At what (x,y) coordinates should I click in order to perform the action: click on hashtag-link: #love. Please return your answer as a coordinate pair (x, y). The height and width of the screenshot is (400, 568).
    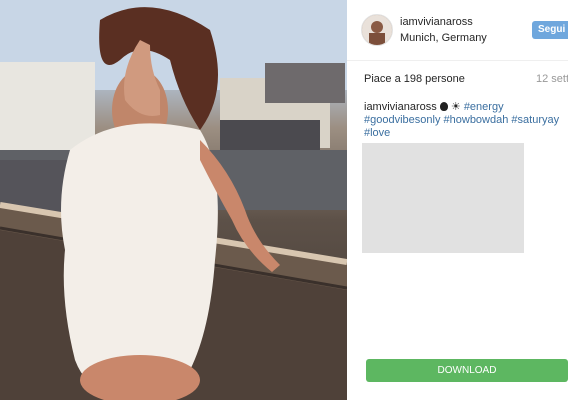
    Looking at the image, I should click on (377, 133).